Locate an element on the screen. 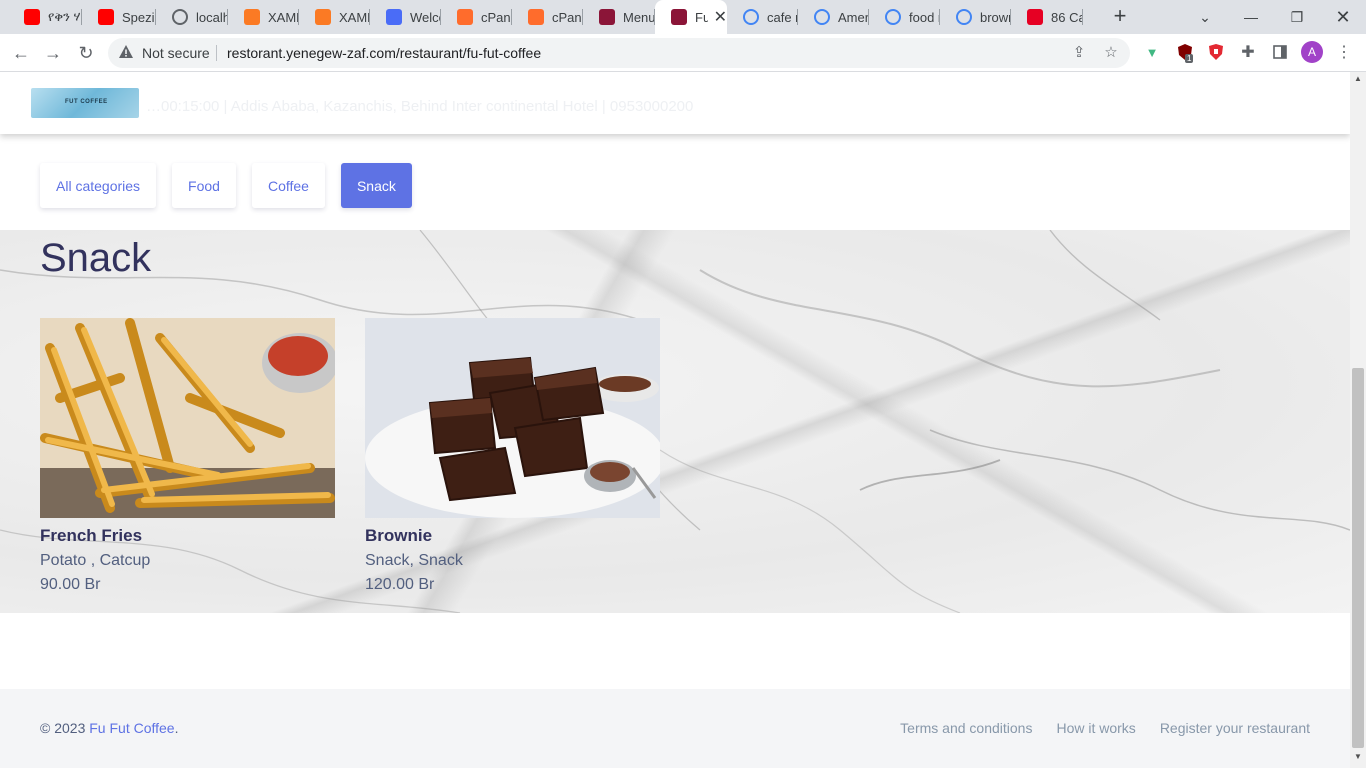  profile-avatar: A is located at coordinates (1312, 52).